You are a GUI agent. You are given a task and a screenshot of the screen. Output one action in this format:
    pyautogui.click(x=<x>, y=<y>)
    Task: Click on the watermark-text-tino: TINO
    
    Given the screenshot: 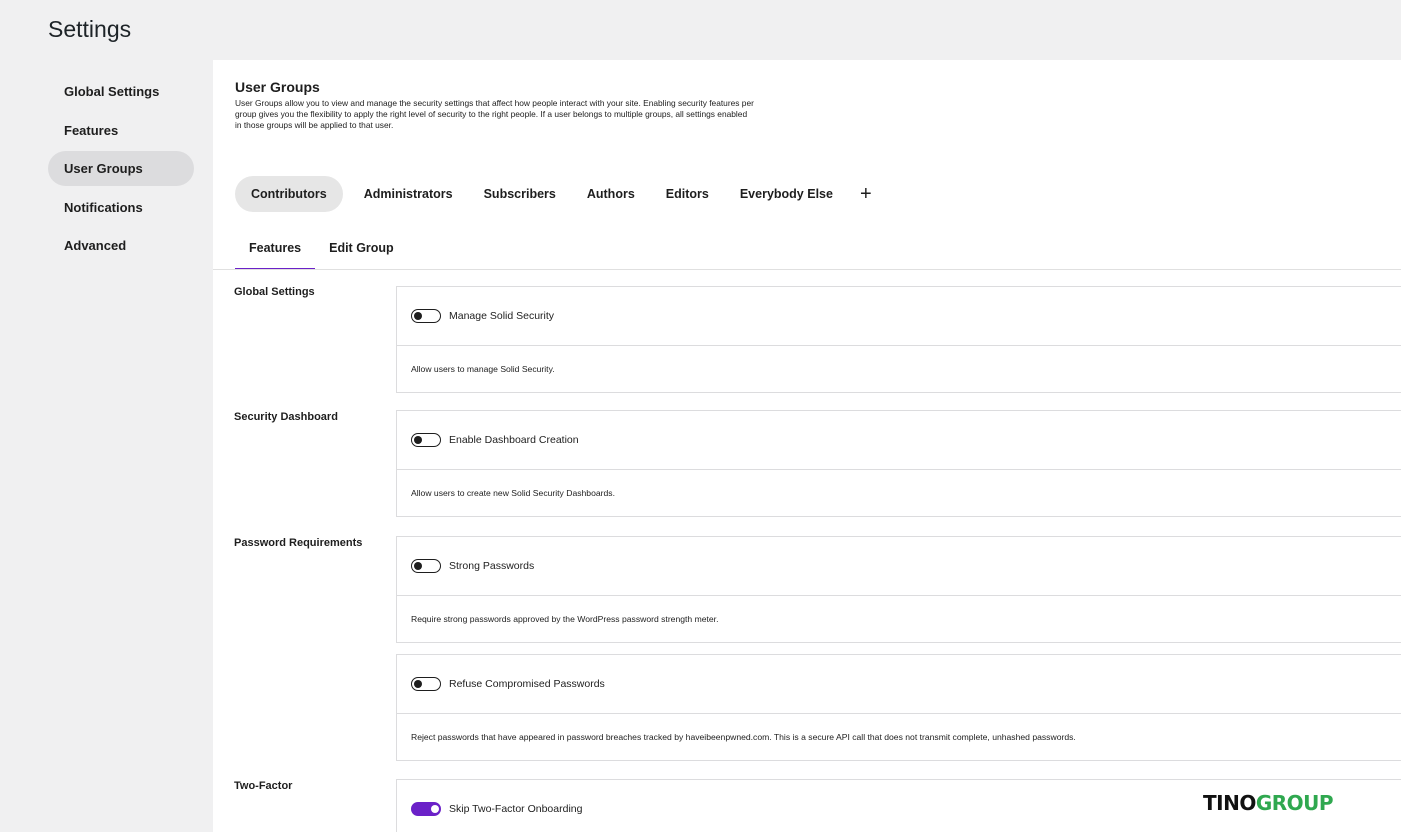 What is the action you would take?
    pyautogui.click(x=1229, y=803)
    